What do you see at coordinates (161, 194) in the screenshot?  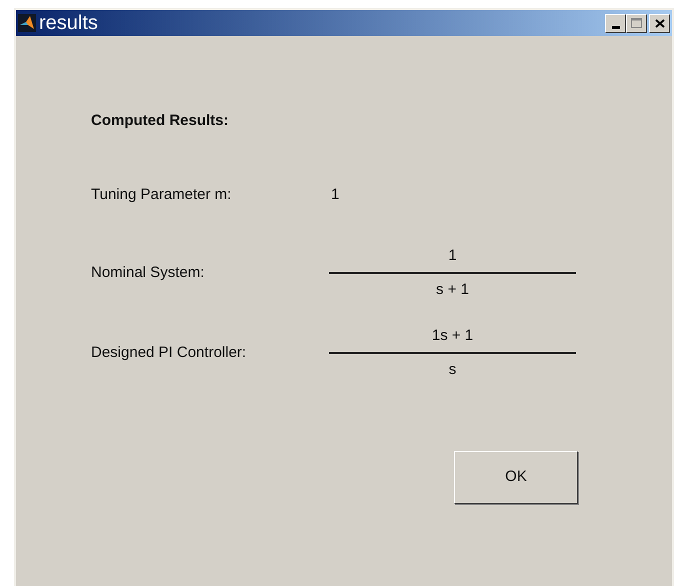 I see `field-label: Tuning Parameter m:` at bounding box center [161, 194].